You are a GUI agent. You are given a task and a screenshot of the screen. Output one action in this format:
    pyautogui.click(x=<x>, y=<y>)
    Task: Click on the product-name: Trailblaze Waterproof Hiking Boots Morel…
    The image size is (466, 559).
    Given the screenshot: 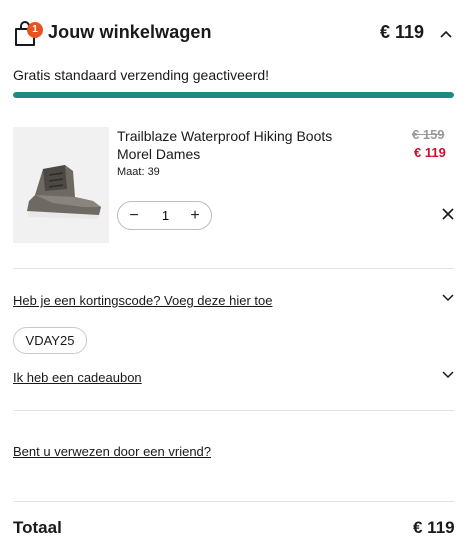 What is the action you would take?
    pyautogui.click(x=242, y=145)
    